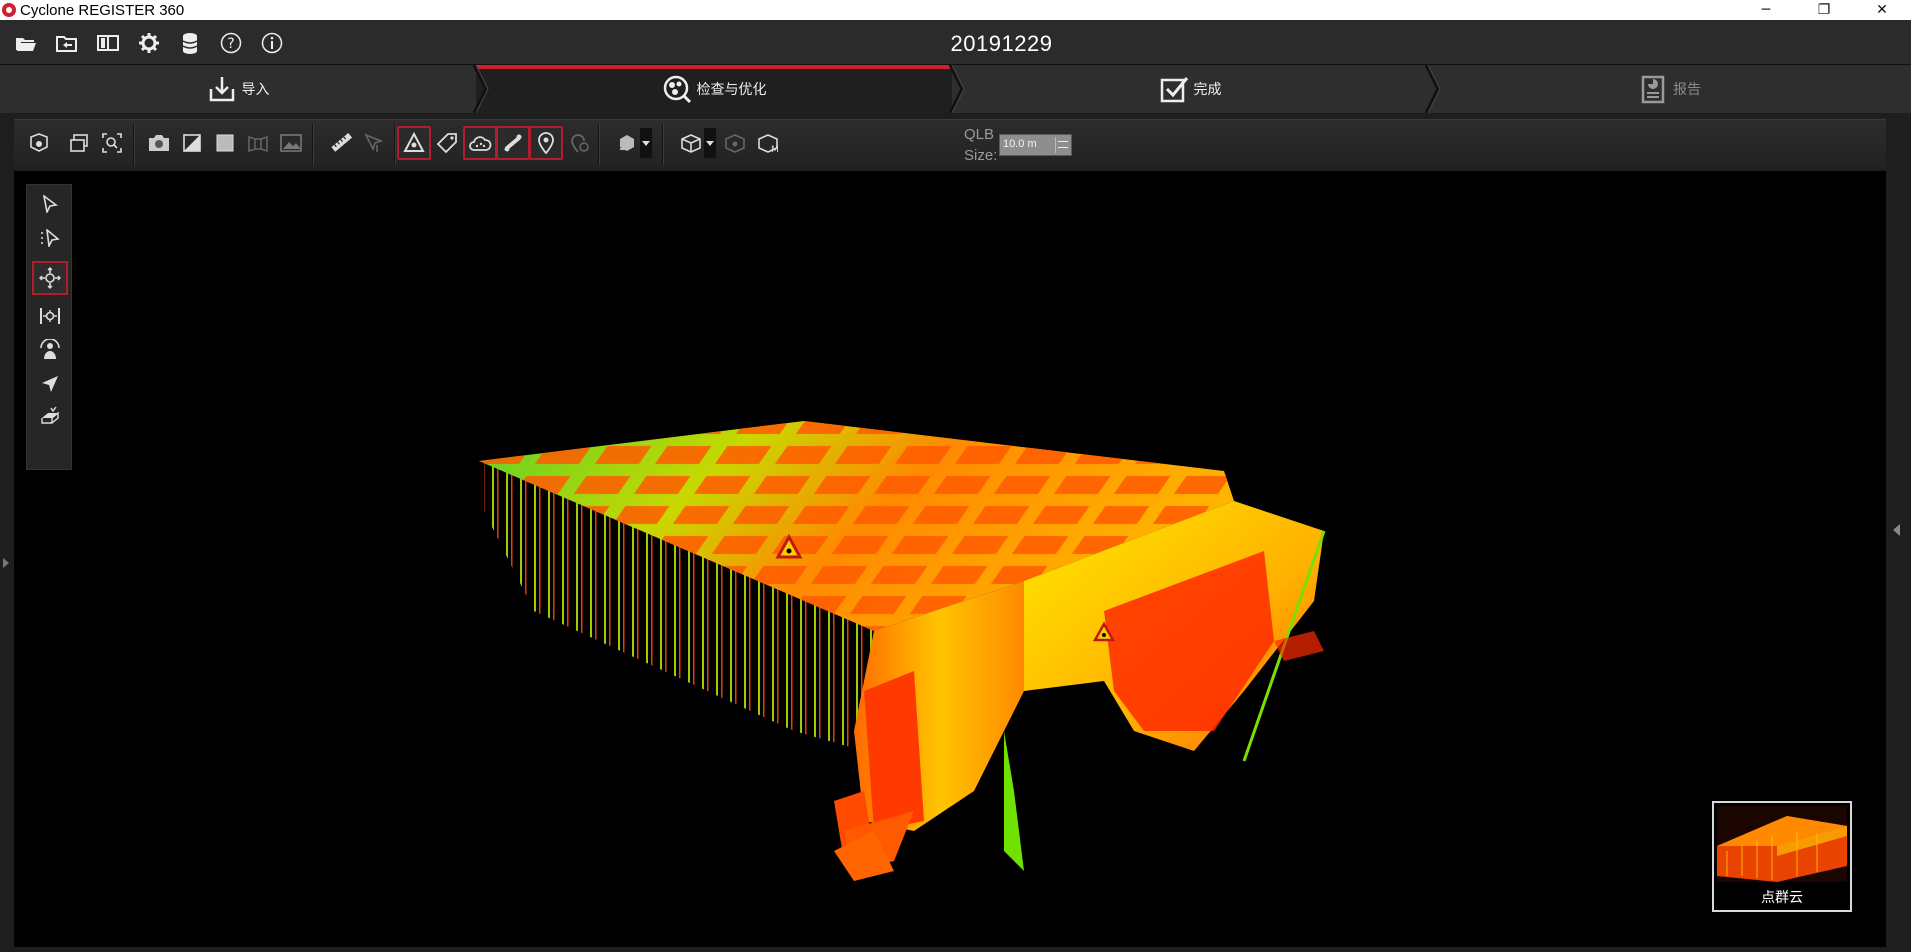 The width and height of the screenshot is (1911, 952). I want to click on qlb-size-input: 10.0 m, so click(1035, 145).